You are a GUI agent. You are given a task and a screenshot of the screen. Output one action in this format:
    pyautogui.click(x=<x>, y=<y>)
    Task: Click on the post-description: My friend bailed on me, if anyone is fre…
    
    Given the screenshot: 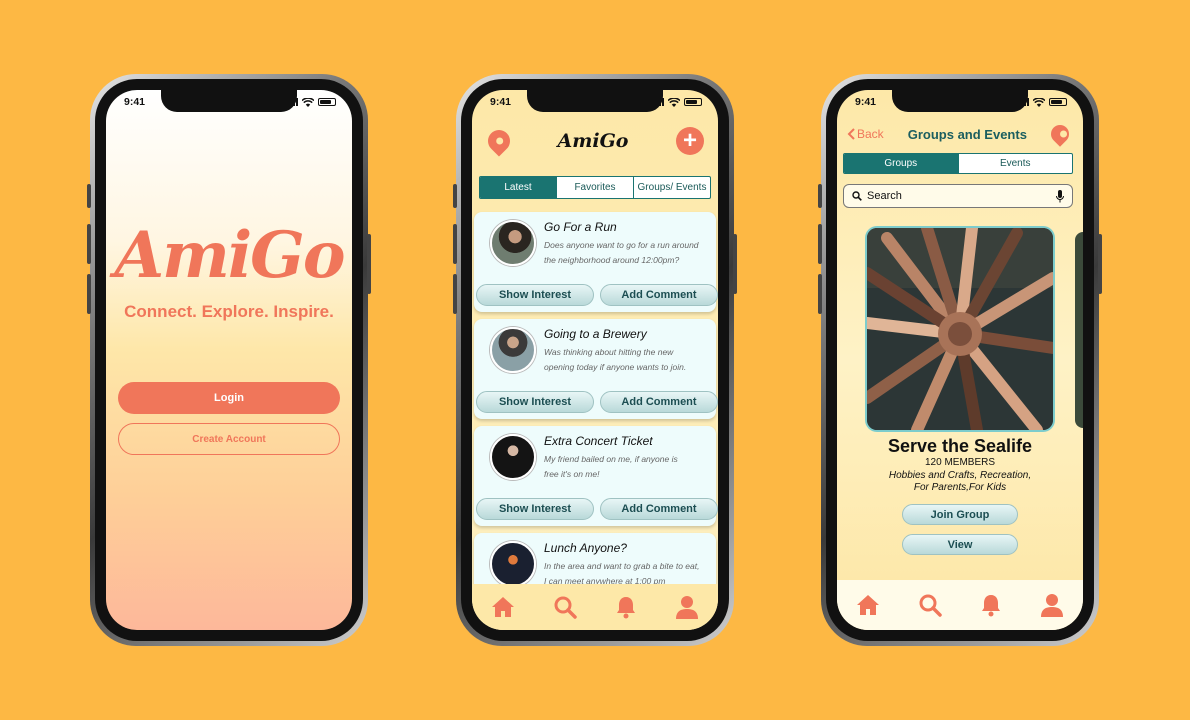 What is the action you would take?
    pyautogui.click(x=611, y=466)
    